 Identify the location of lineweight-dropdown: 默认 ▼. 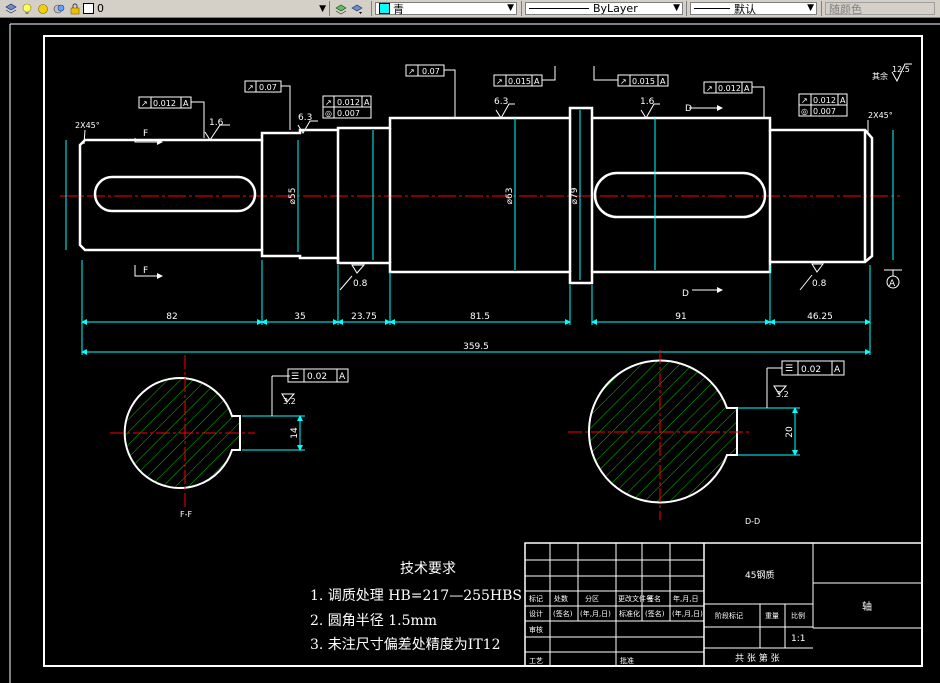
(753, 9).